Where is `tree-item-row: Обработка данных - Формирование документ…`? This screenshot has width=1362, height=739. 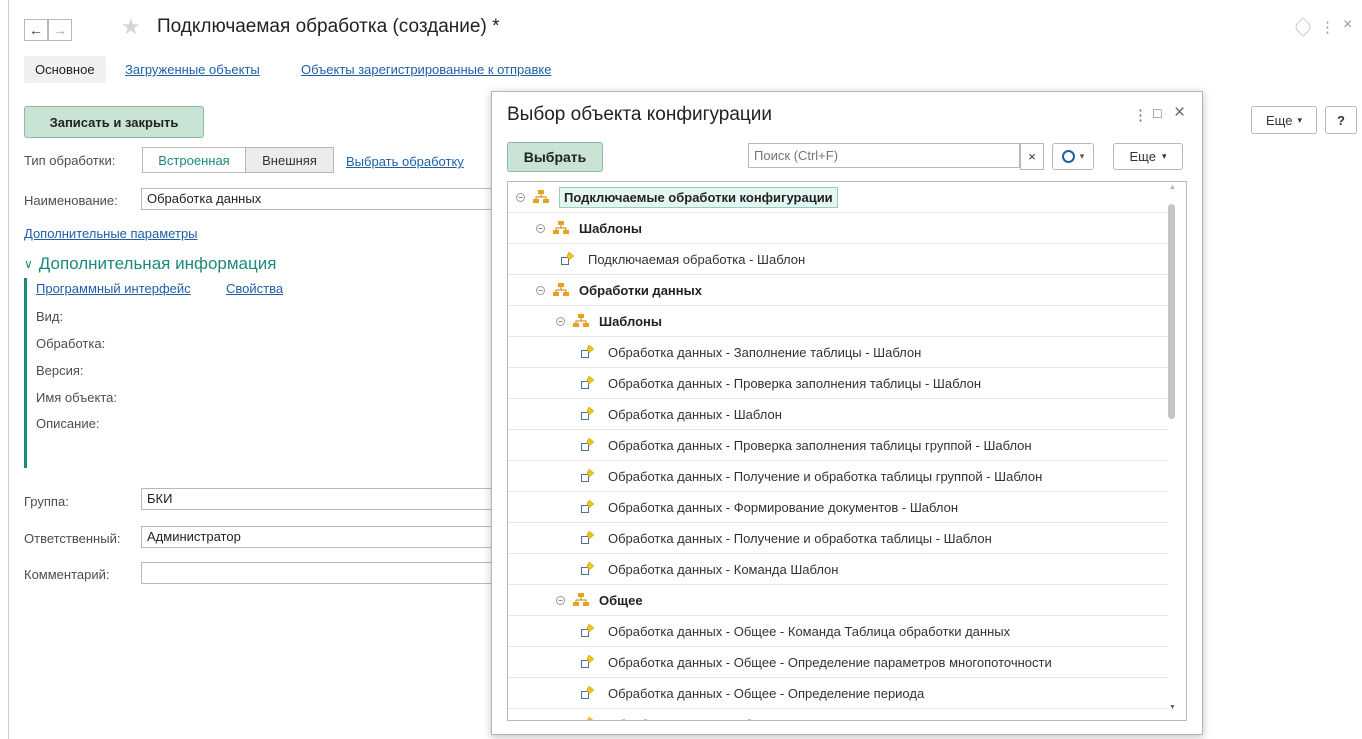 tree-item-row: Обработка данных - Формирование документ… is located at coordinates (838, 507).